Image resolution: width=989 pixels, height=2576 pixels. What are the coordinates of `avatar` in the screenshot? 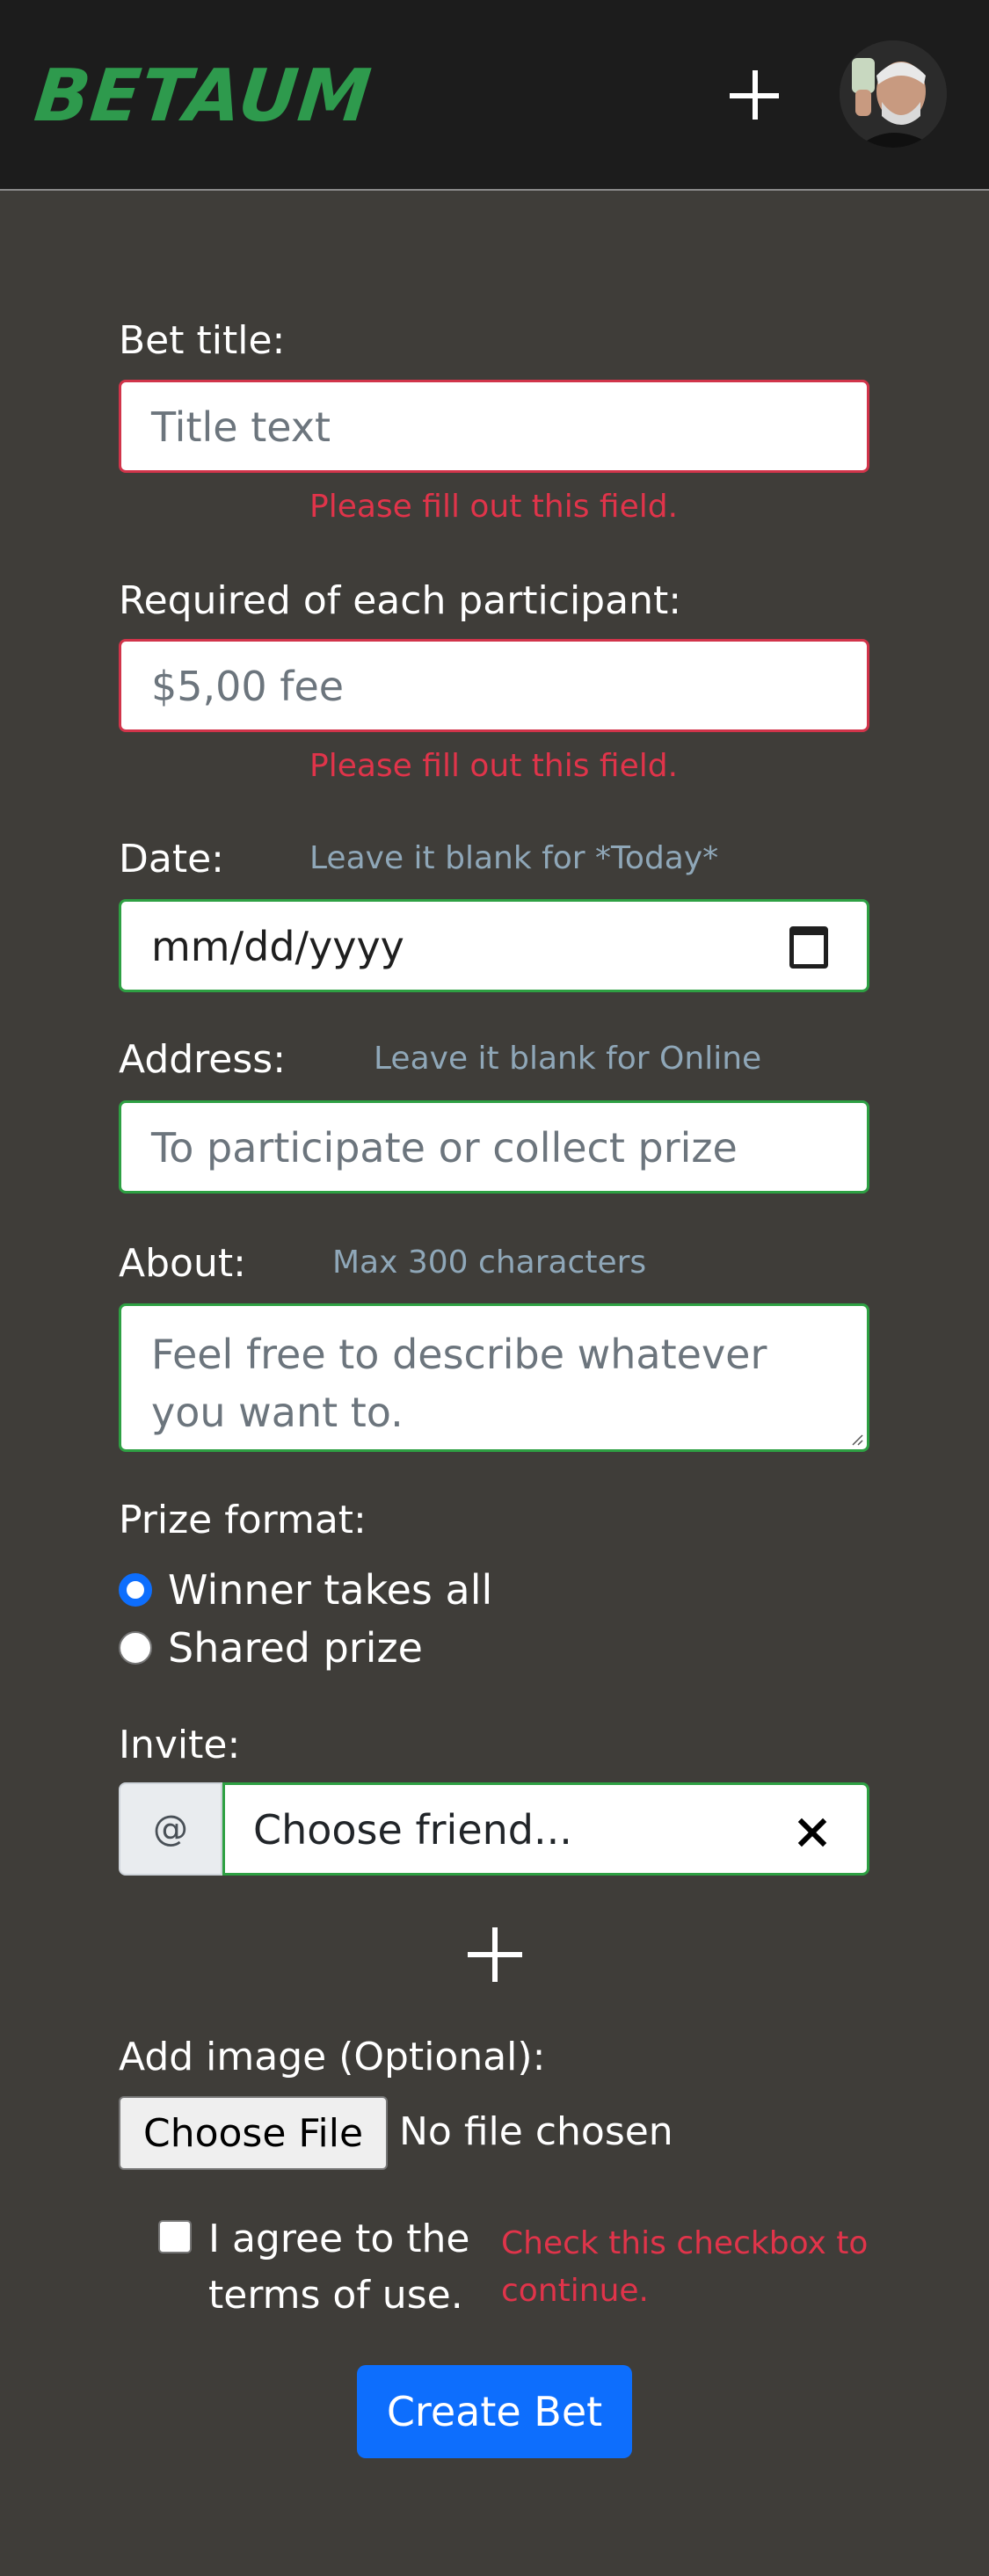 It's located at (893, 94).